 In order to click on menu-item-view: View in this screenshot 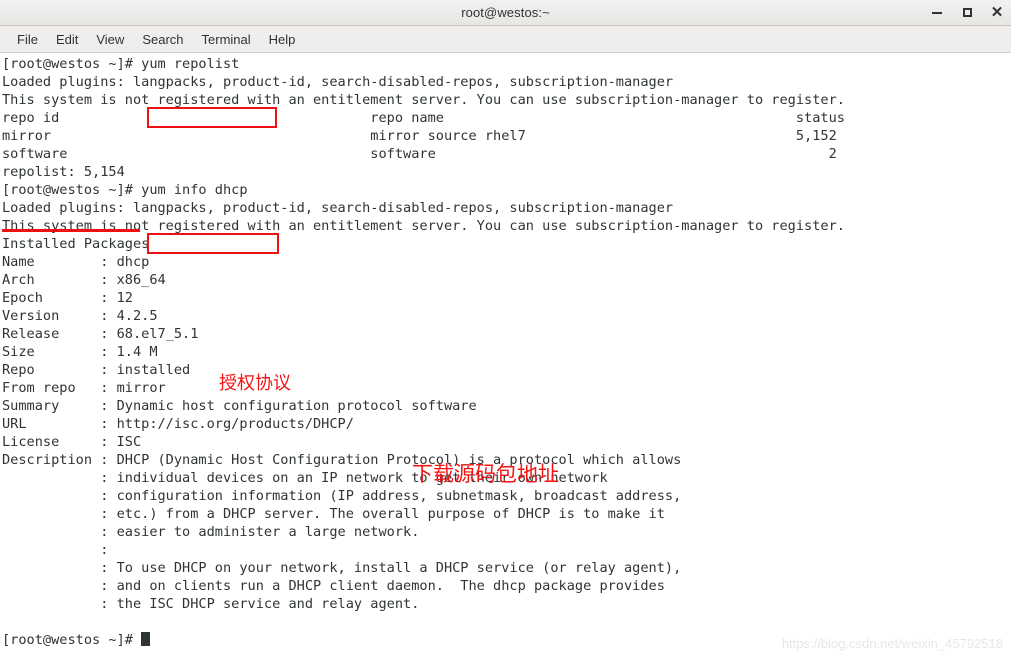, I will do `click(110, 39)`.